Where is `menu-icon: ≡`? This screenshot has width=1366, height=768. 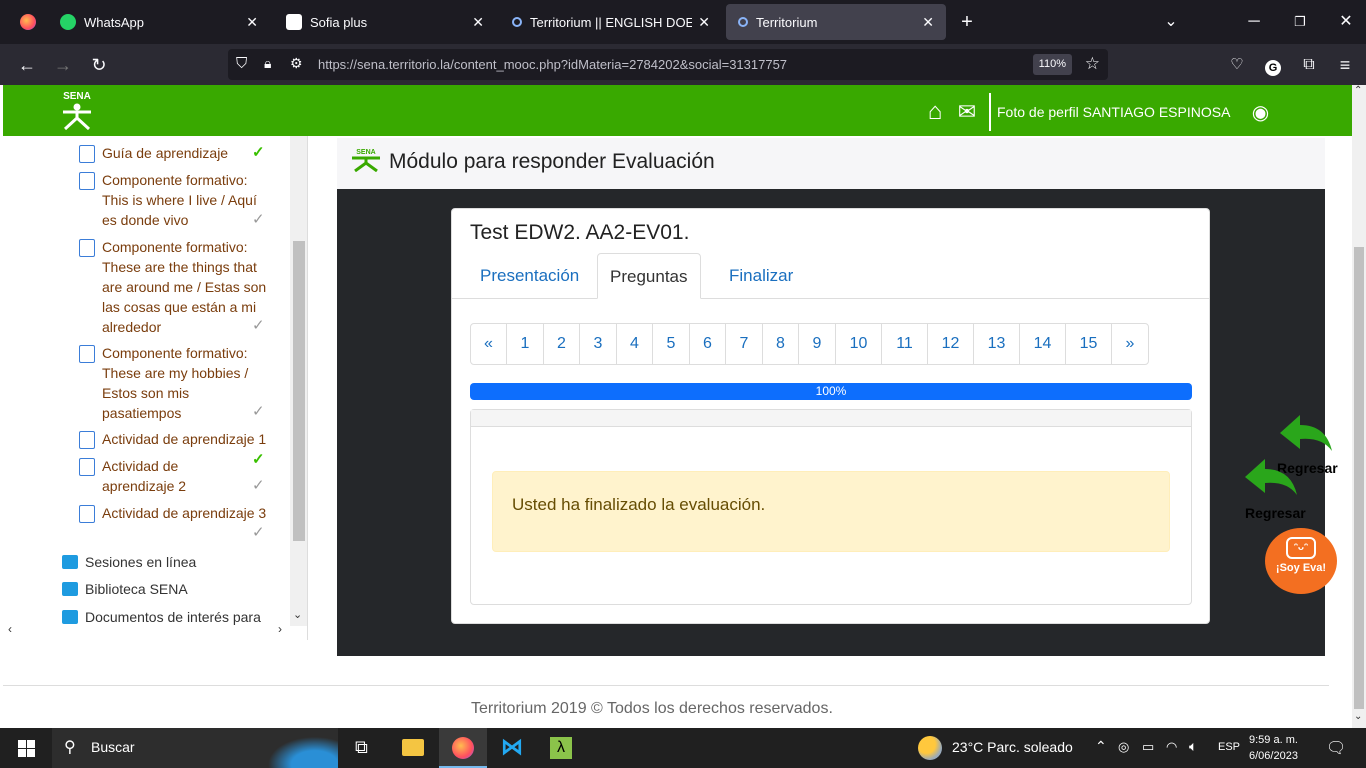 menu-icon: ≡ is located at coordinates (1345, 65).